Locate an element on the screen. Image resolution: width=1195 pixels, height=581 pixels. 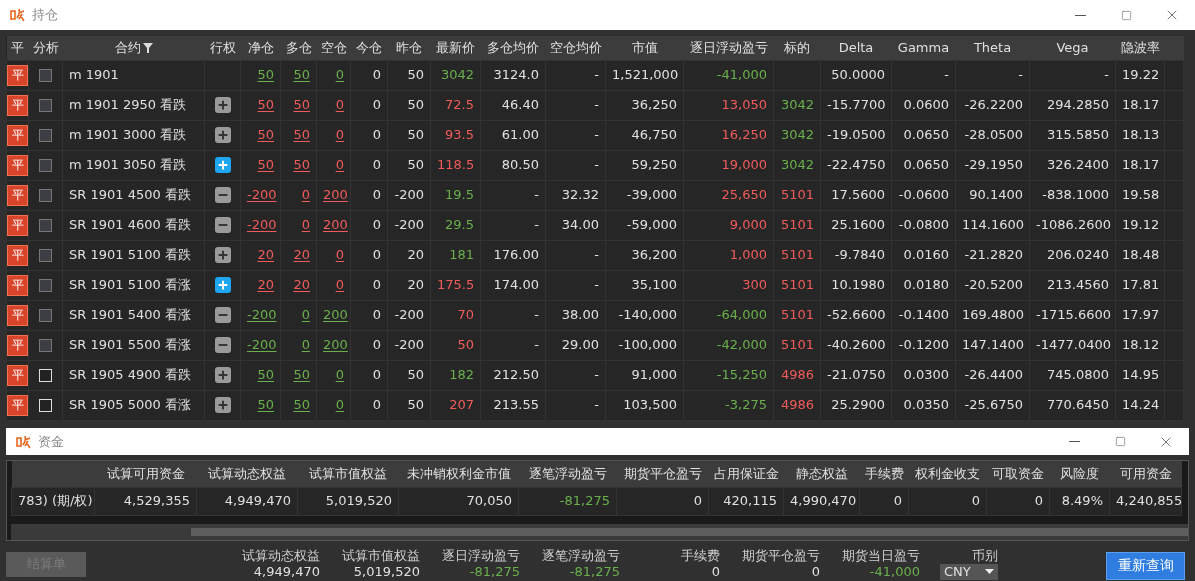
summary-value: -41,000 is located at coordinates (894, 571).